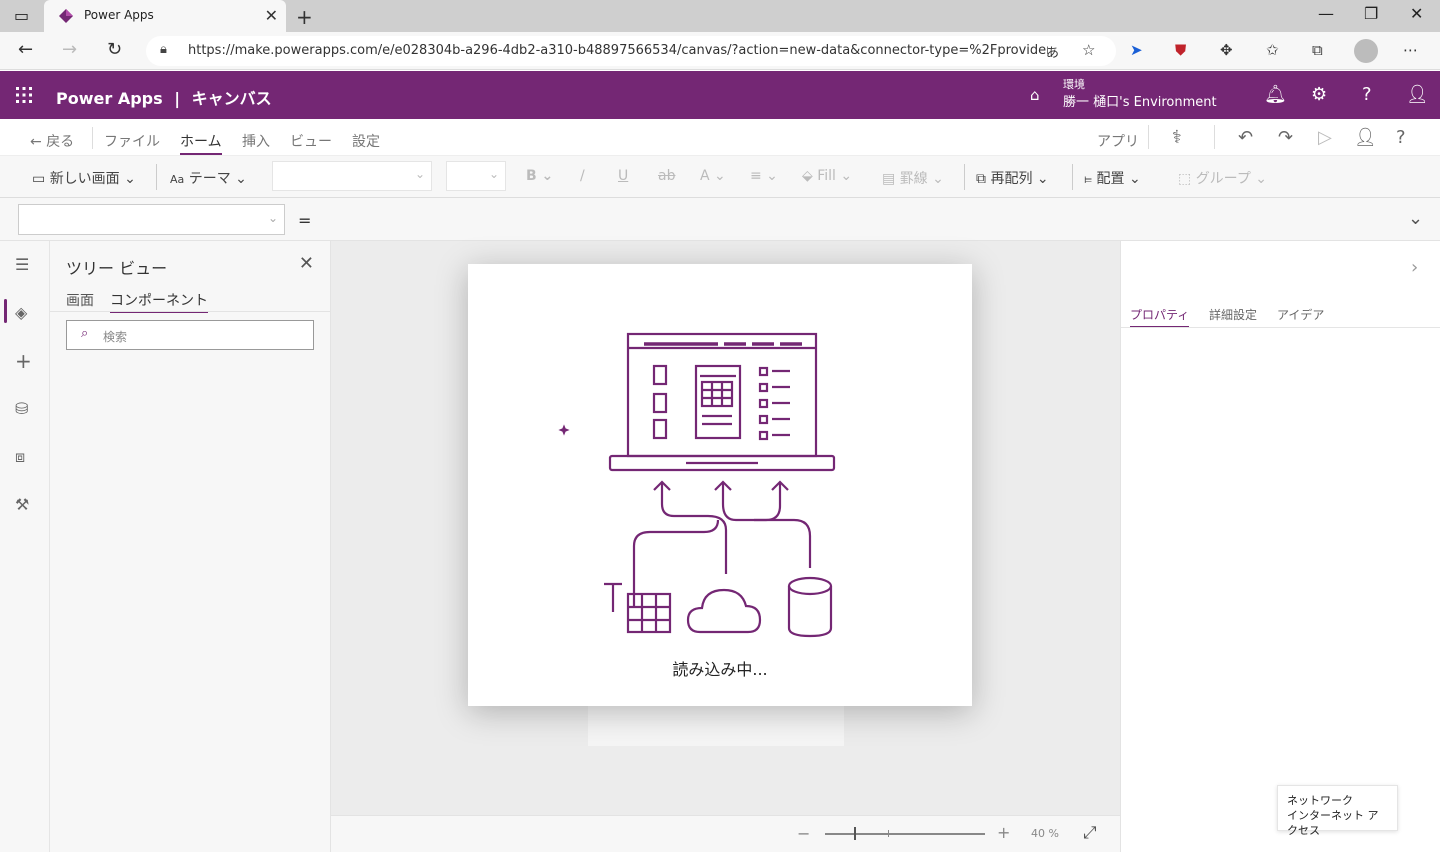 Image resolution: width=1440 pixels, height=852 pixels. I want to click on tab-components: コンポーネント, so click(159, 301).